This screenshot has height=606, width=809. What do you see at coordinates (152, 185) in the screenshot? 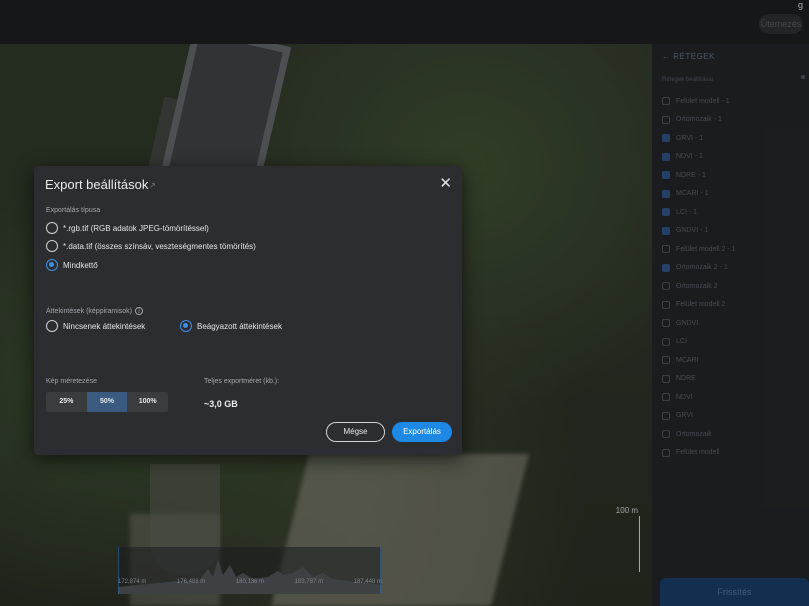
I see `external-link-icon: ↗` at bounding box center [152, 185].